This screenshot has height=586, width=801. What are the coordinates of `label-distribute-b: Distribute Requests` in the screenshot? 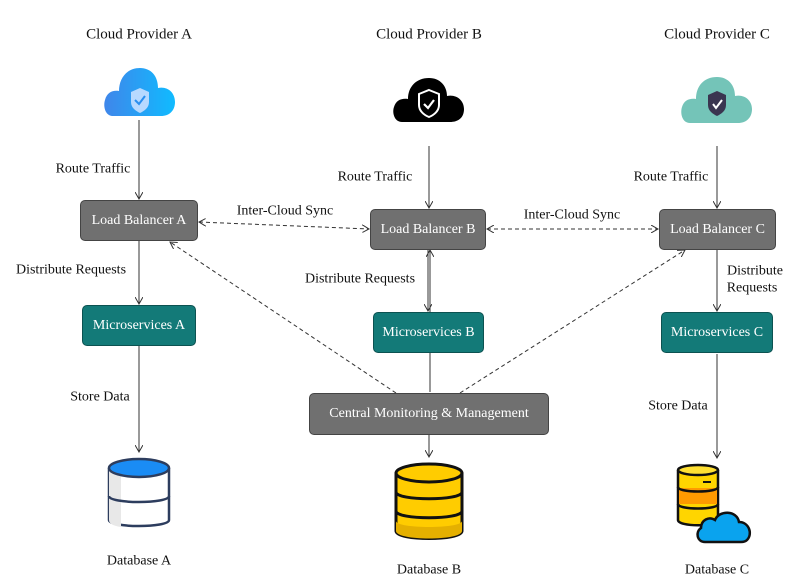 It's located at (360, 279).